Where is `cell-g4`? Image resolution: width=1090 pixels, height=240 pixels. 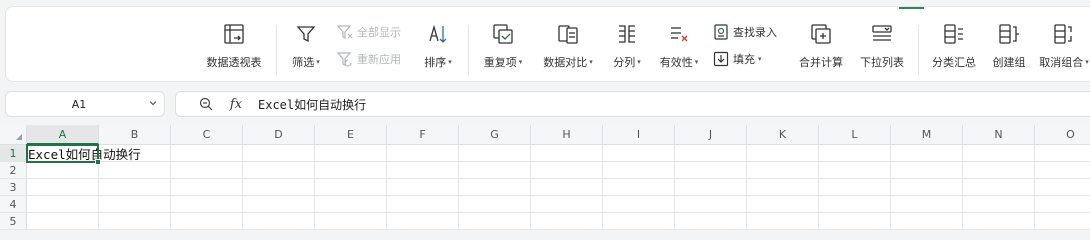
cell-g4 is located at coordinates (495, 204).